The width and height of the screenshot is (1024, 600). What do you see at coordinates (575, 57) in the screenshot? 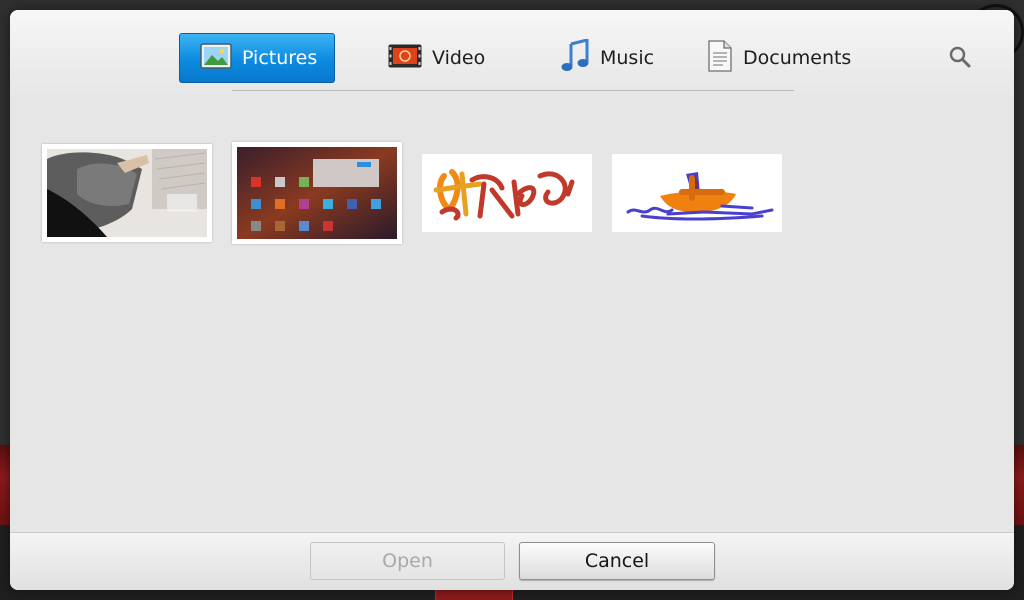
I see `music-note-icon` at bounding box center [575, 57].